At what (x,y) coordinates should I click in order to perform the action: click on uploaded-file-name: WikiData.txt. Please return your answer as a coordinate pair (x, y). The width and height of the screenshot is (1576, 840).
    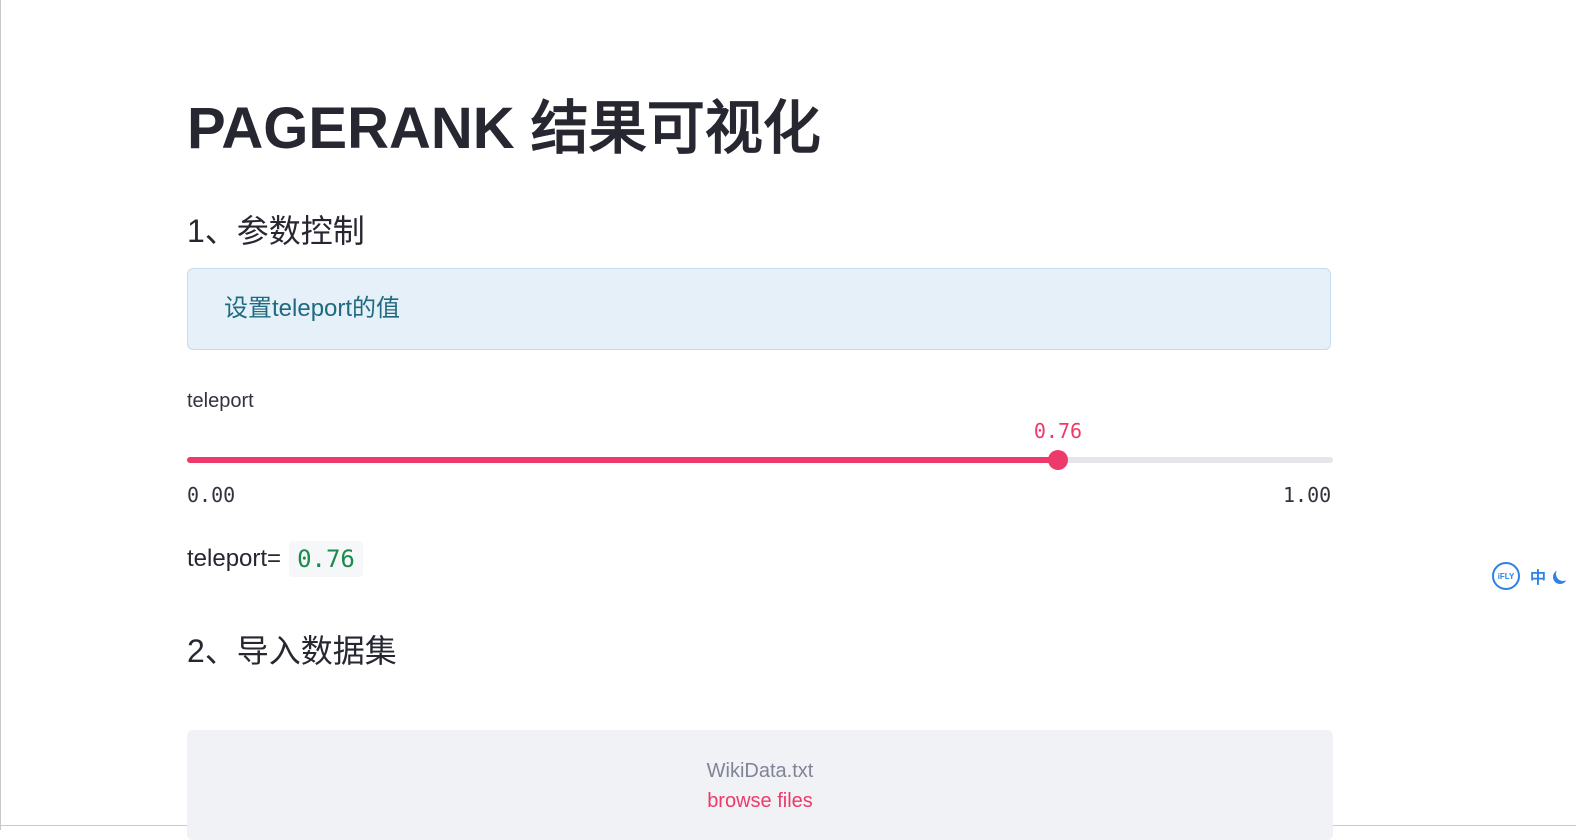
    Looking at the image, I should click on (760, 771).